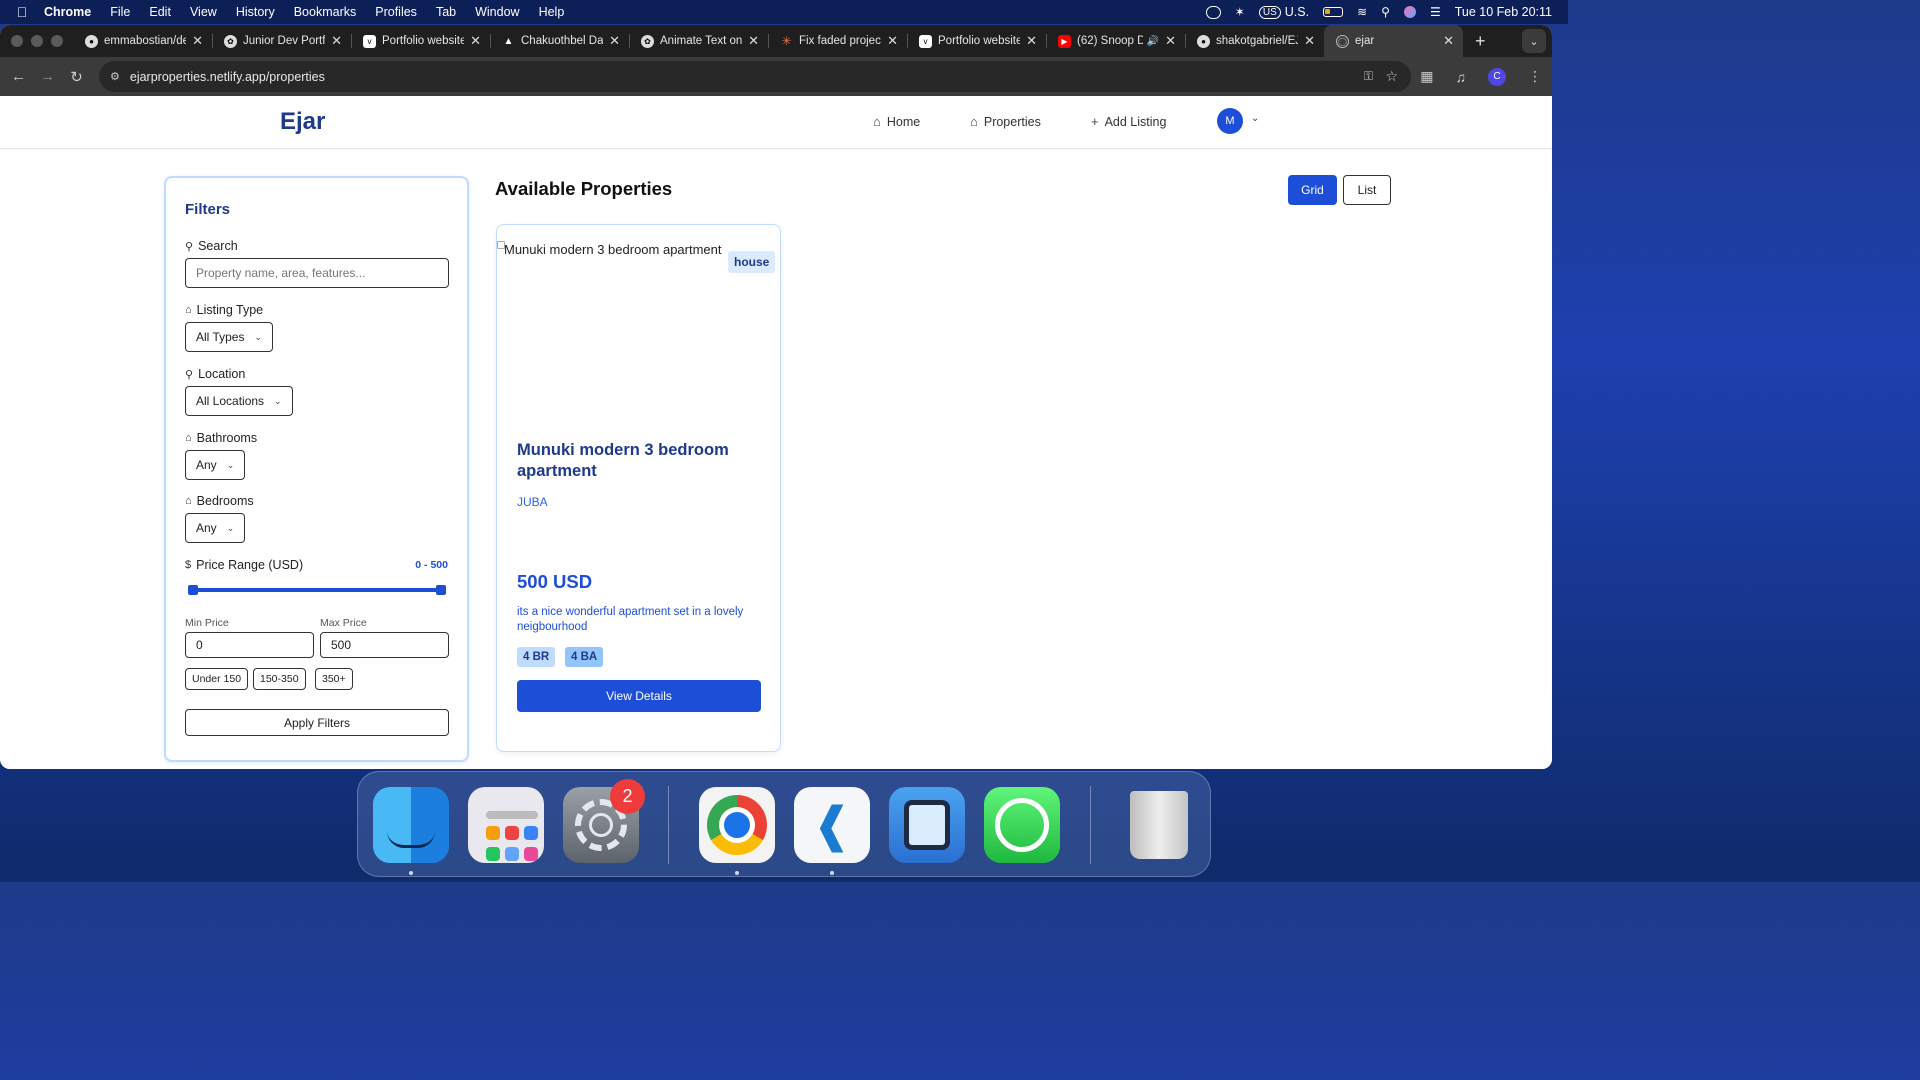  I want to click on menubar-clock: Tue 10 Feb 20:11, so click(1503, 12).